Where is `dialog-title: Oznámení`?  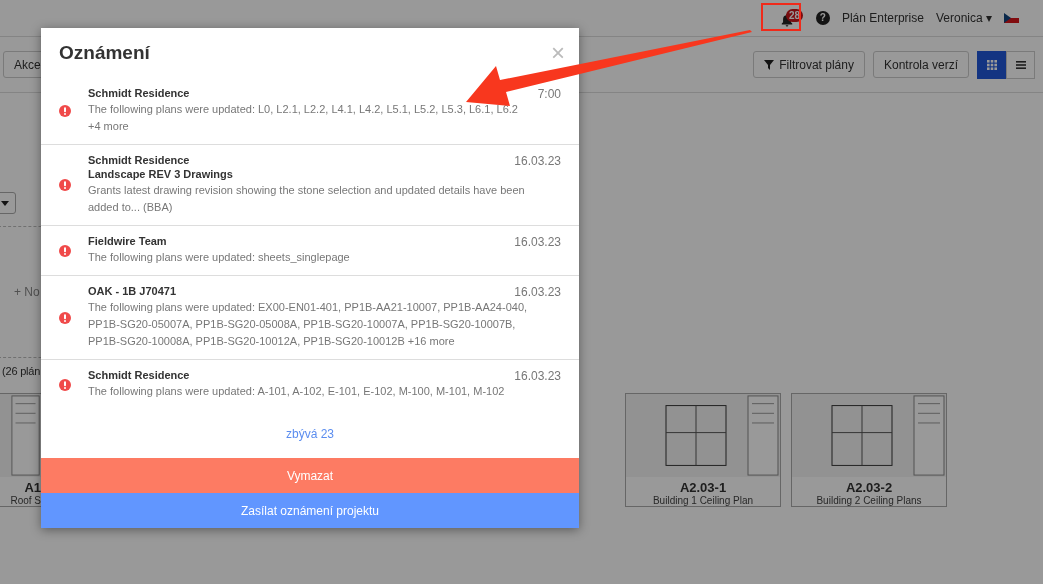 dialog-title: Oznámení is located at coordinates (104, 53).